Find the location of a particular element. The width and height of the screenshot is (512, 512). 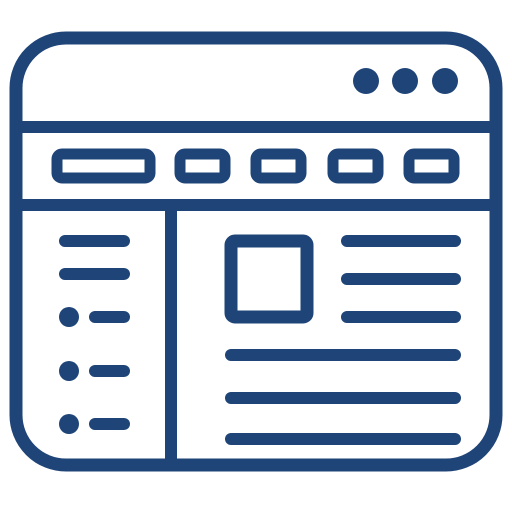

image-placeholder is located at coordinates (269, 279).